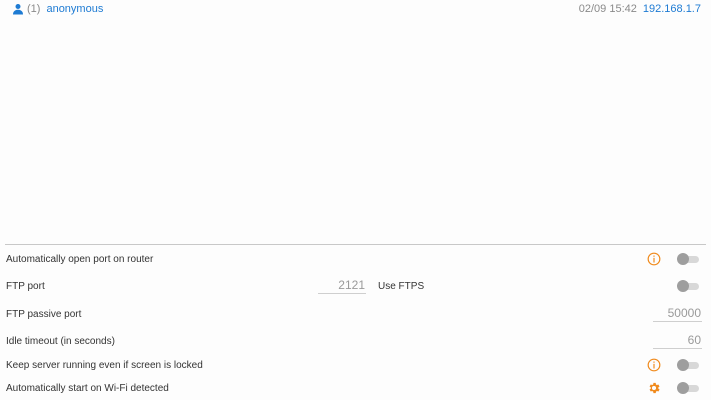 This screenshot has height=400, width=711. I want to click on ftp-passive-port-label: FTP passive port, so click(44, 314).